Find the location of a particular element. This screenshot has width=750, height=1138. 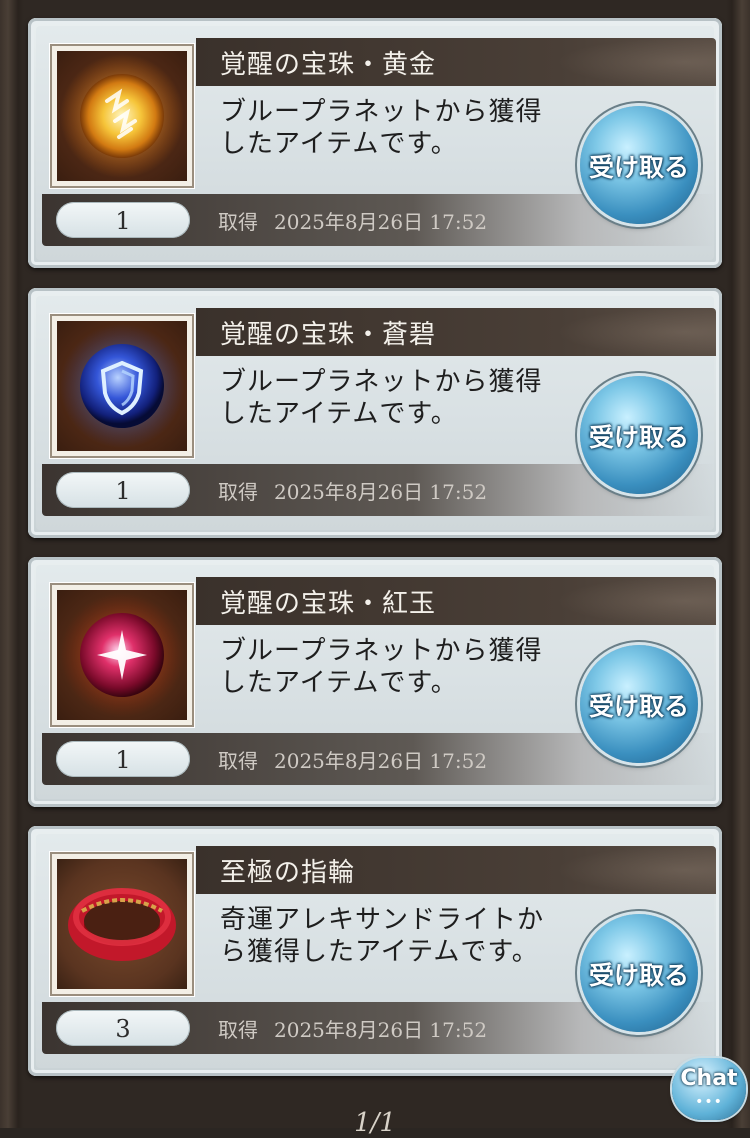

gold-orb-icon is located at coordinates (122, 116).